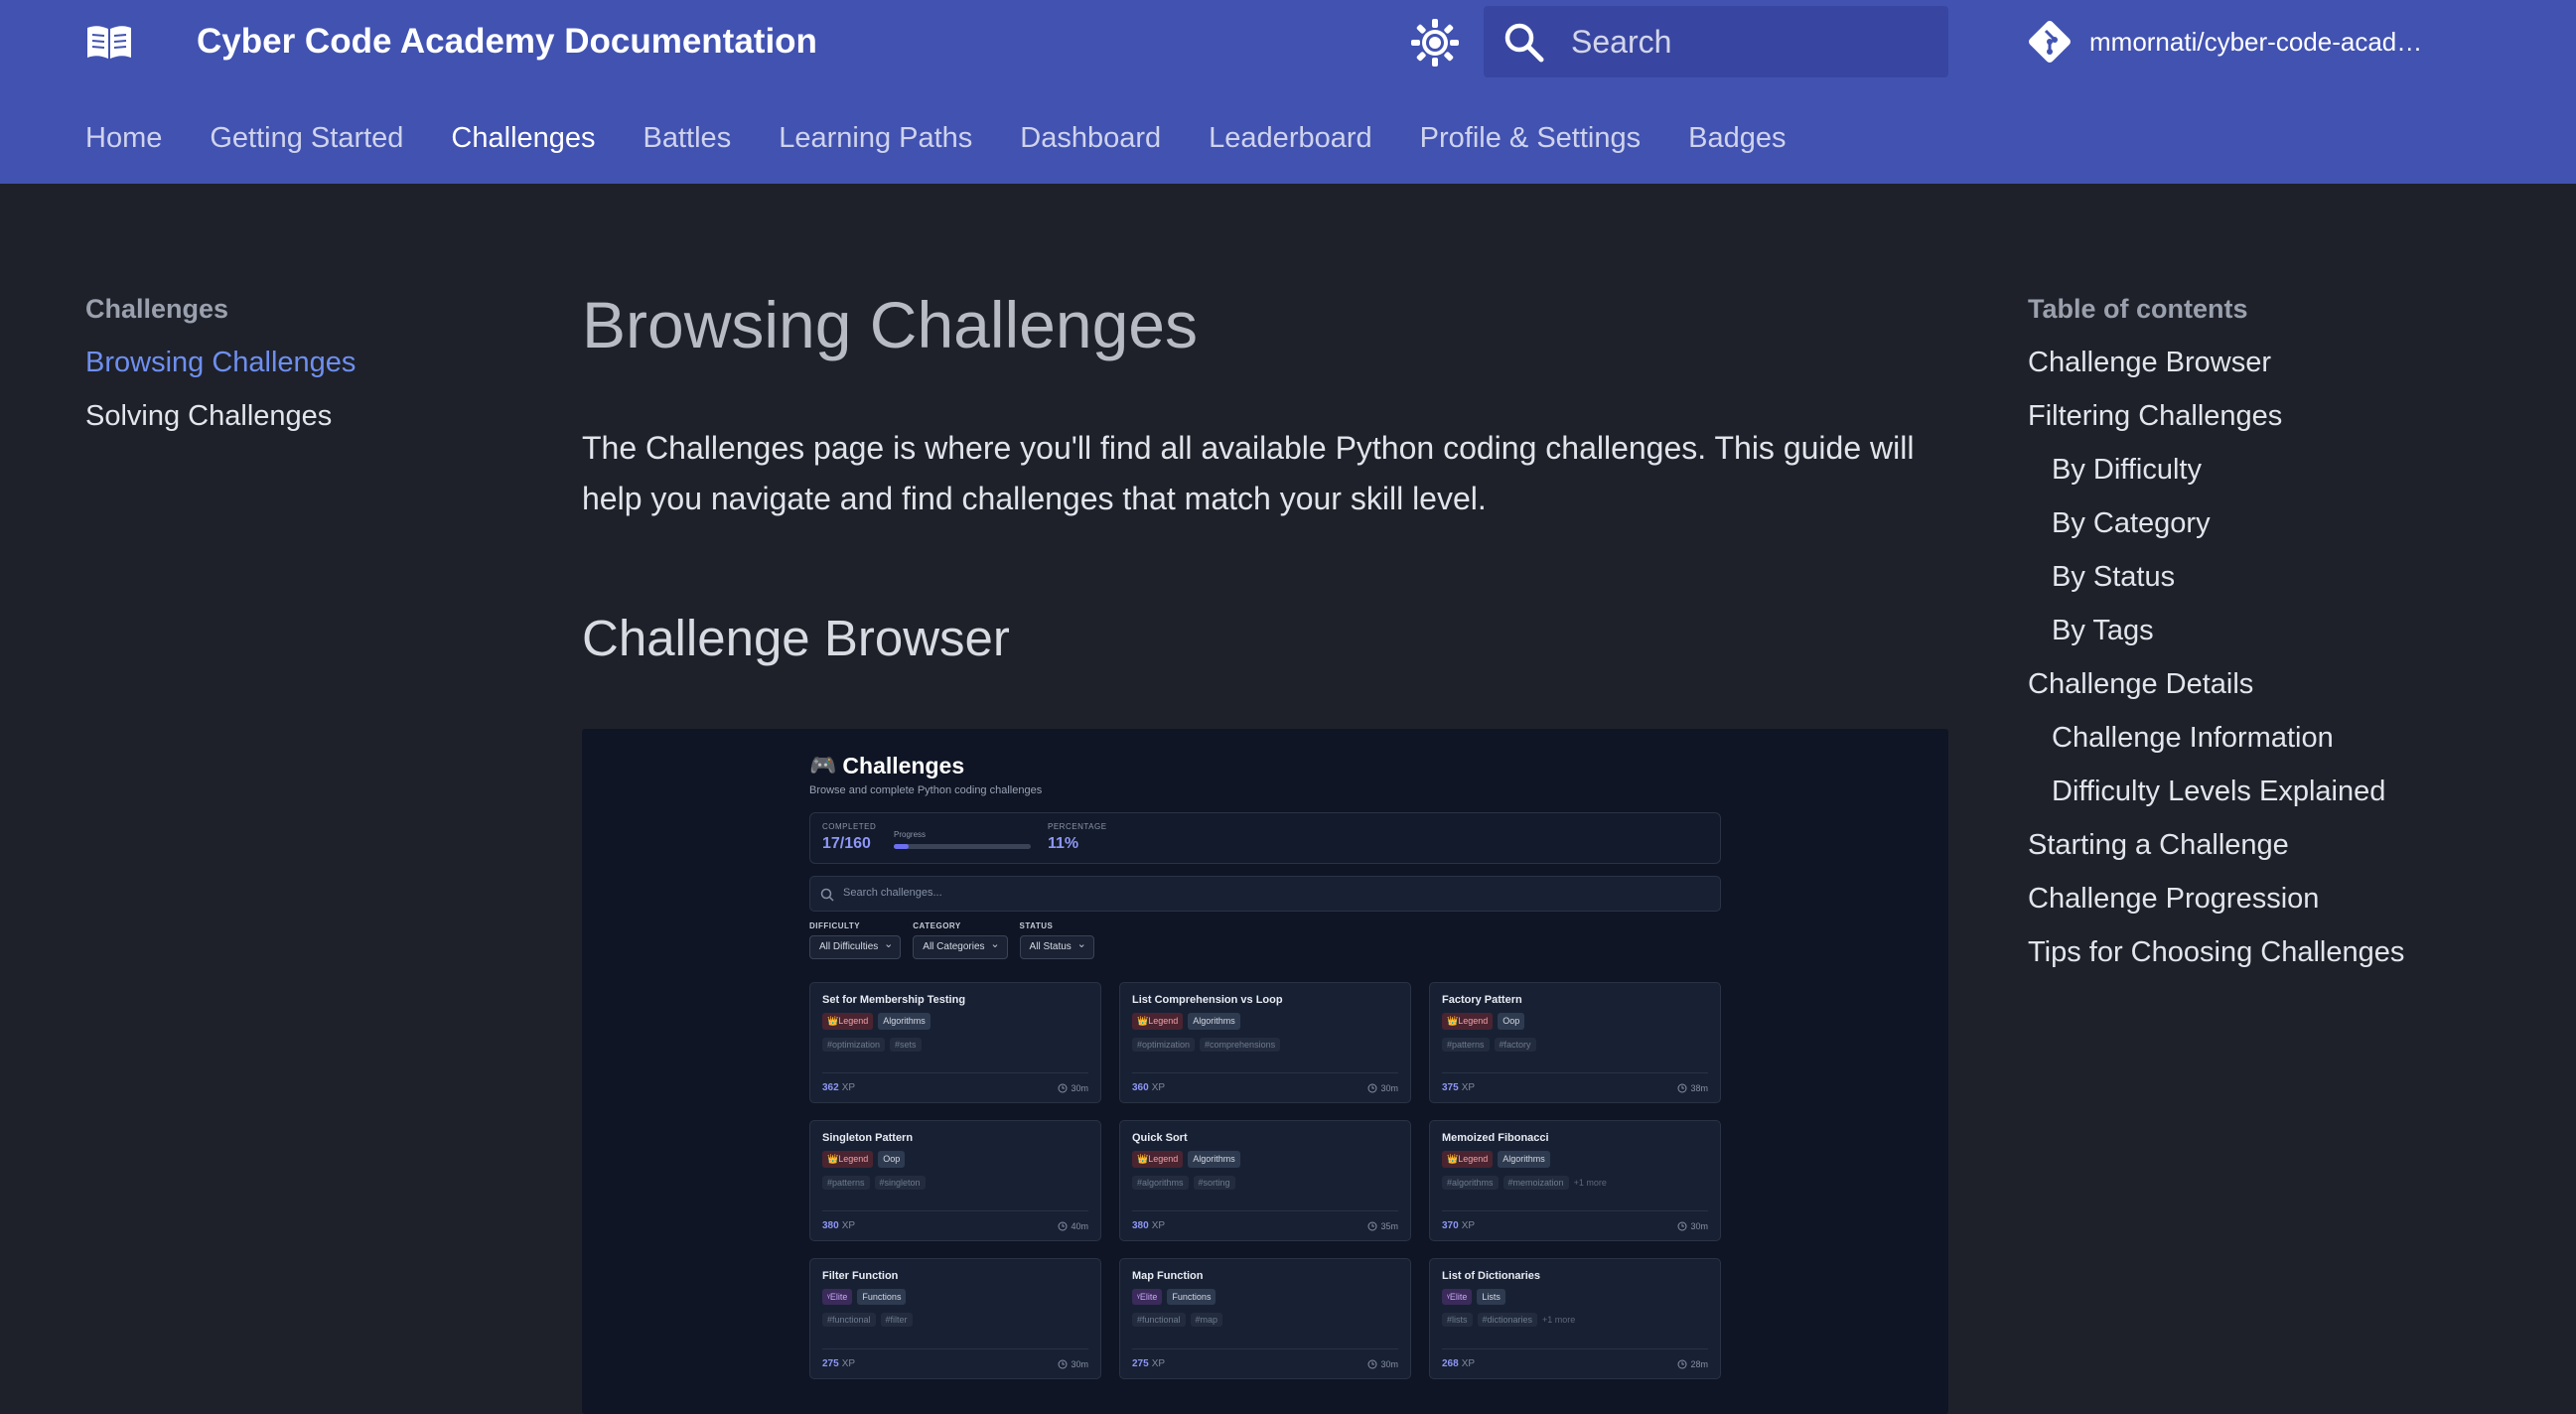 The image size is (2576, 1414). What do you see at coordinates (2286, 684) in the screenshot?
I see `toc-item-challenge-details: Challenge Details` at bounding box center [2286, 684].